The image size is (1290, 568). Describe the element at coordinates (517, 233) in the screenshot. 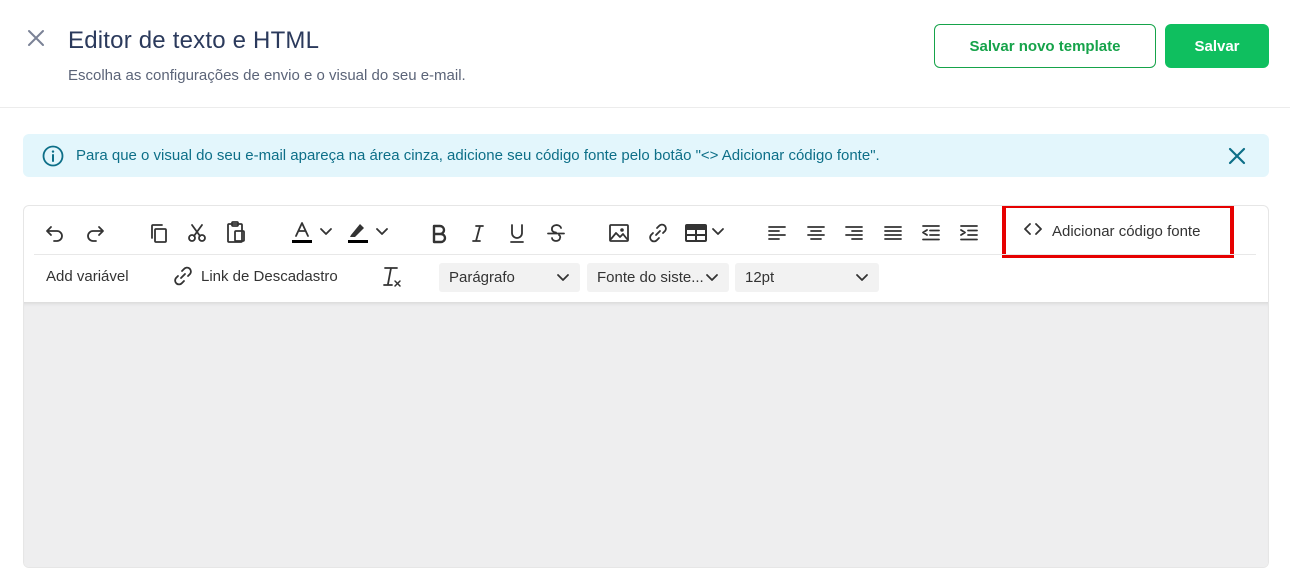

I see `underline-icon` at that location.